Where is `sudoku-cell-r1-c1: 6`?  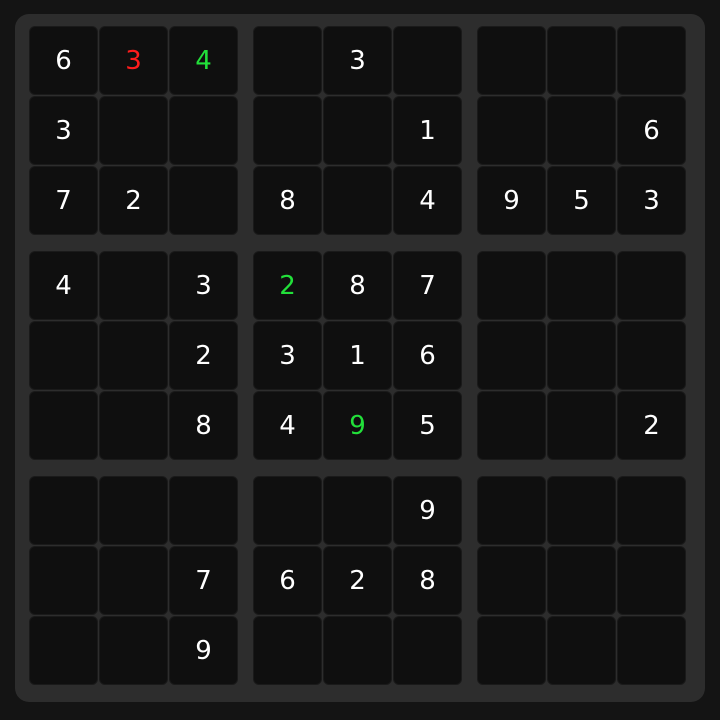
sudoku-cell-r1-c1: 6 is located at coordinates (63, 60).